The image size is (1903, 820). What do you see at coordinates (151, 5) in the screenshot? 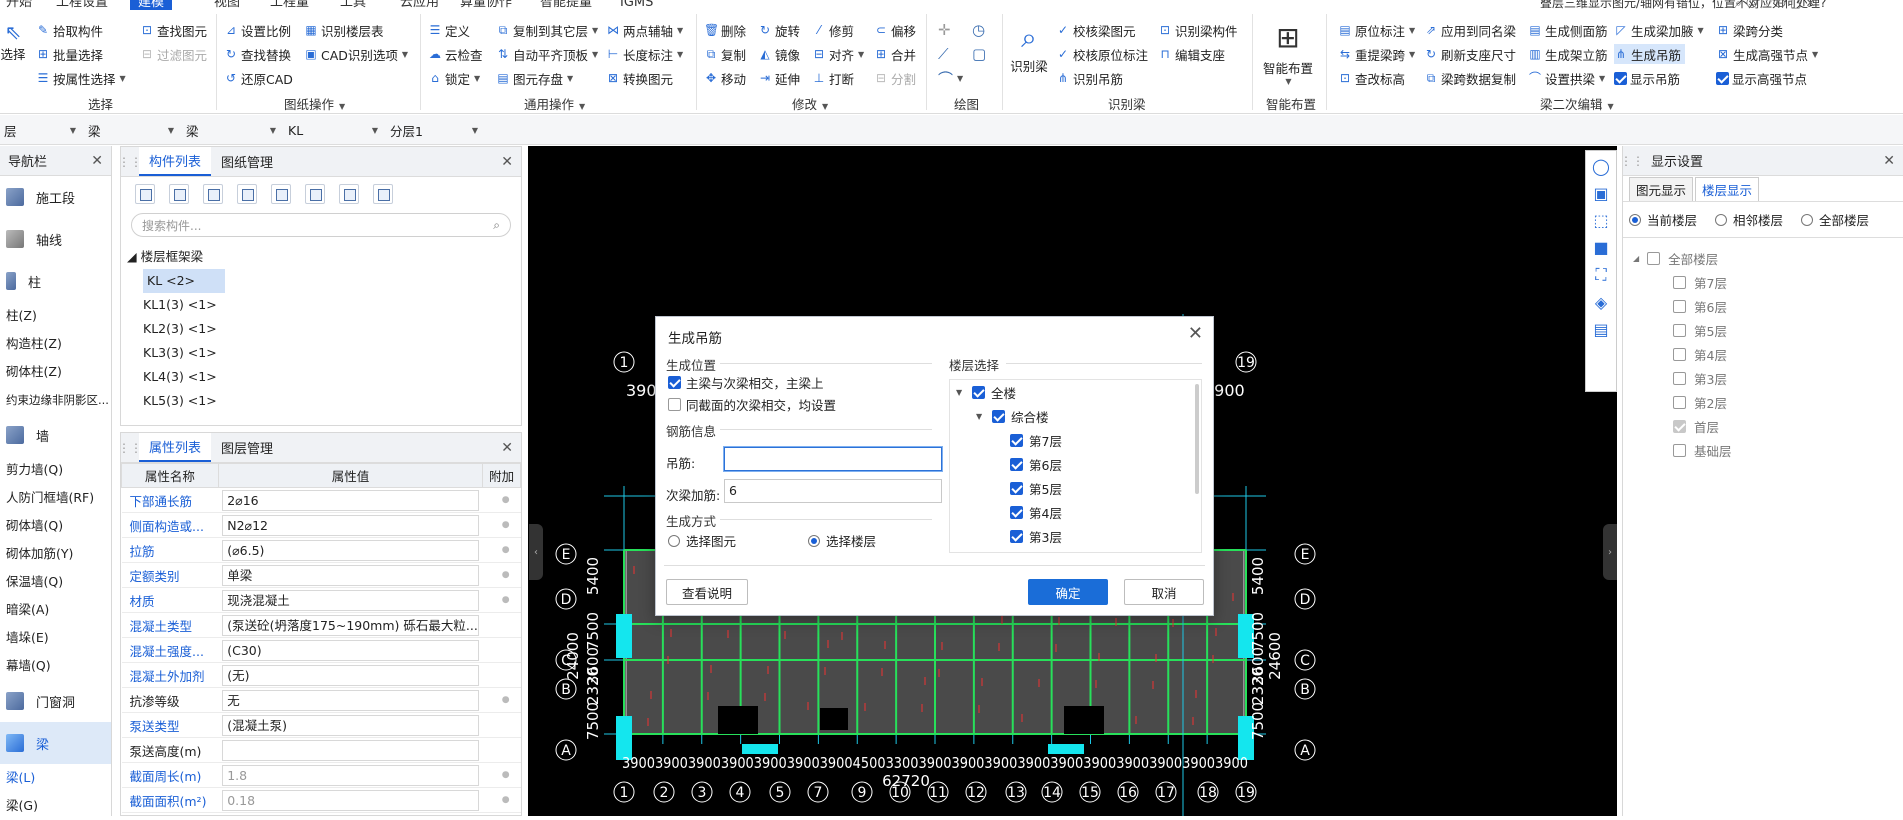
I see `menu-modeling: 建模` at bounding box center [151, 5].